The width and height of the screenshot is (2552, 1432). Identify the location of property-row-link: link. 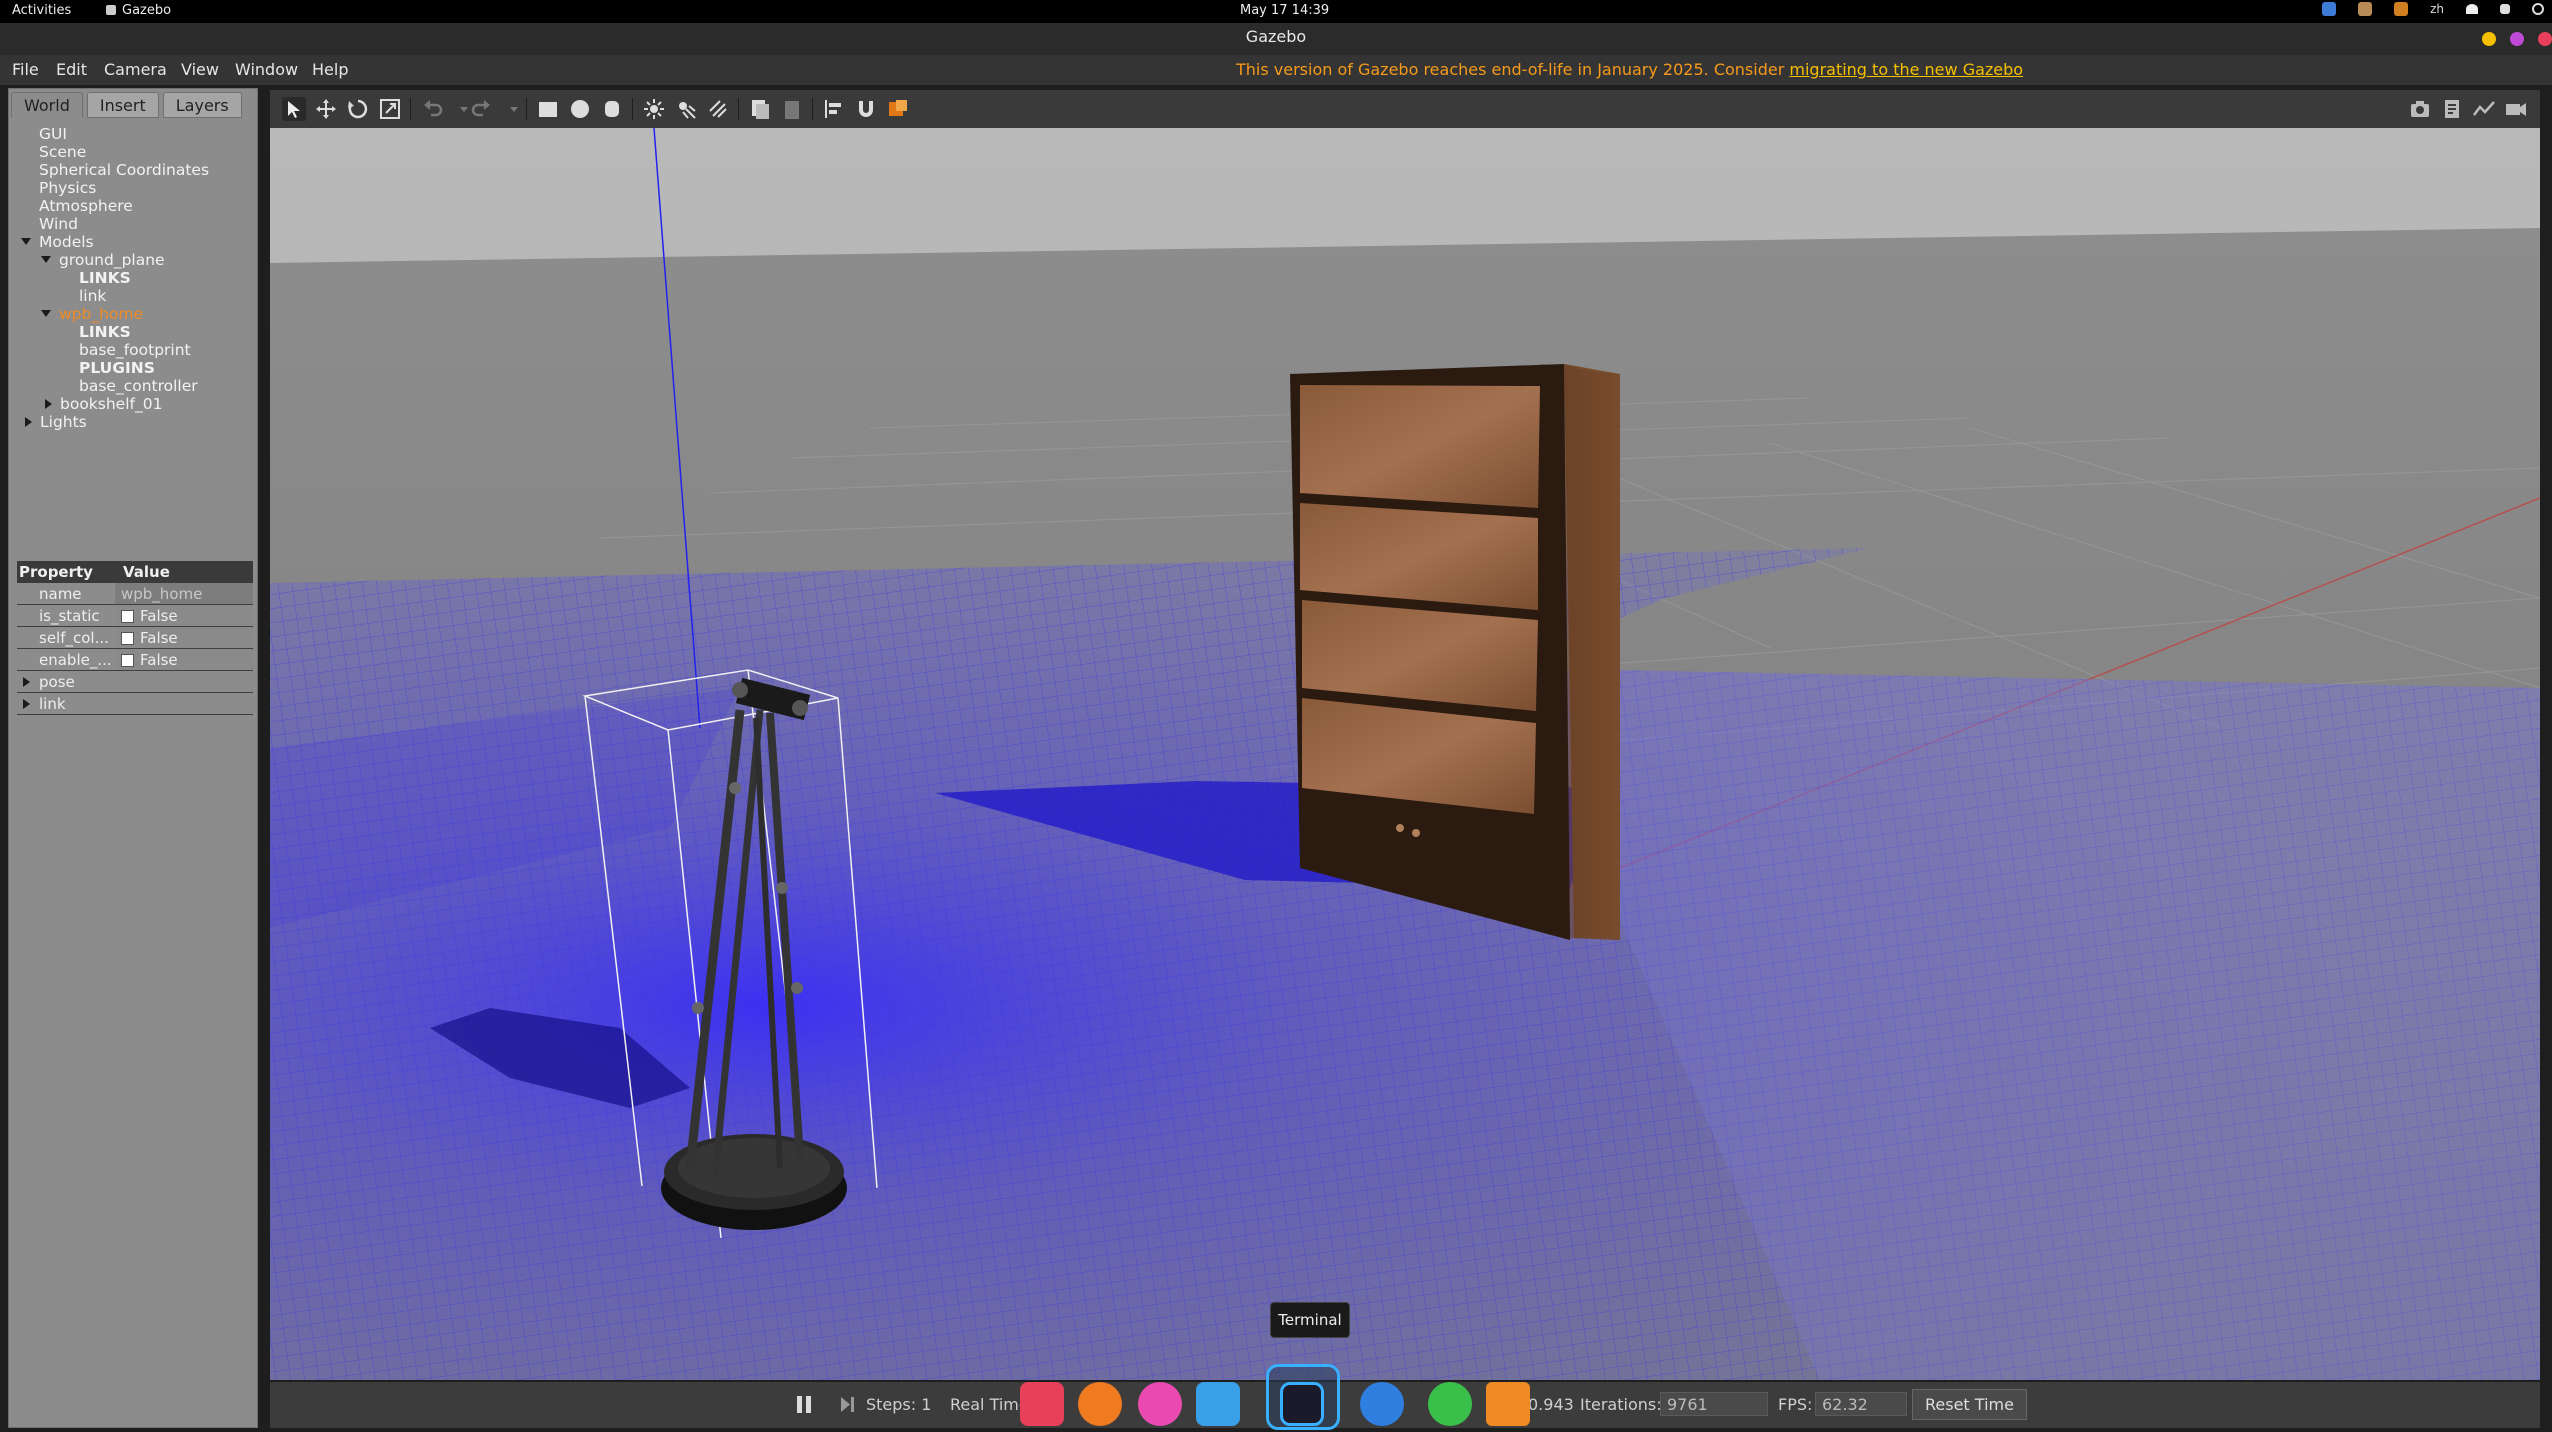
(135, 704).